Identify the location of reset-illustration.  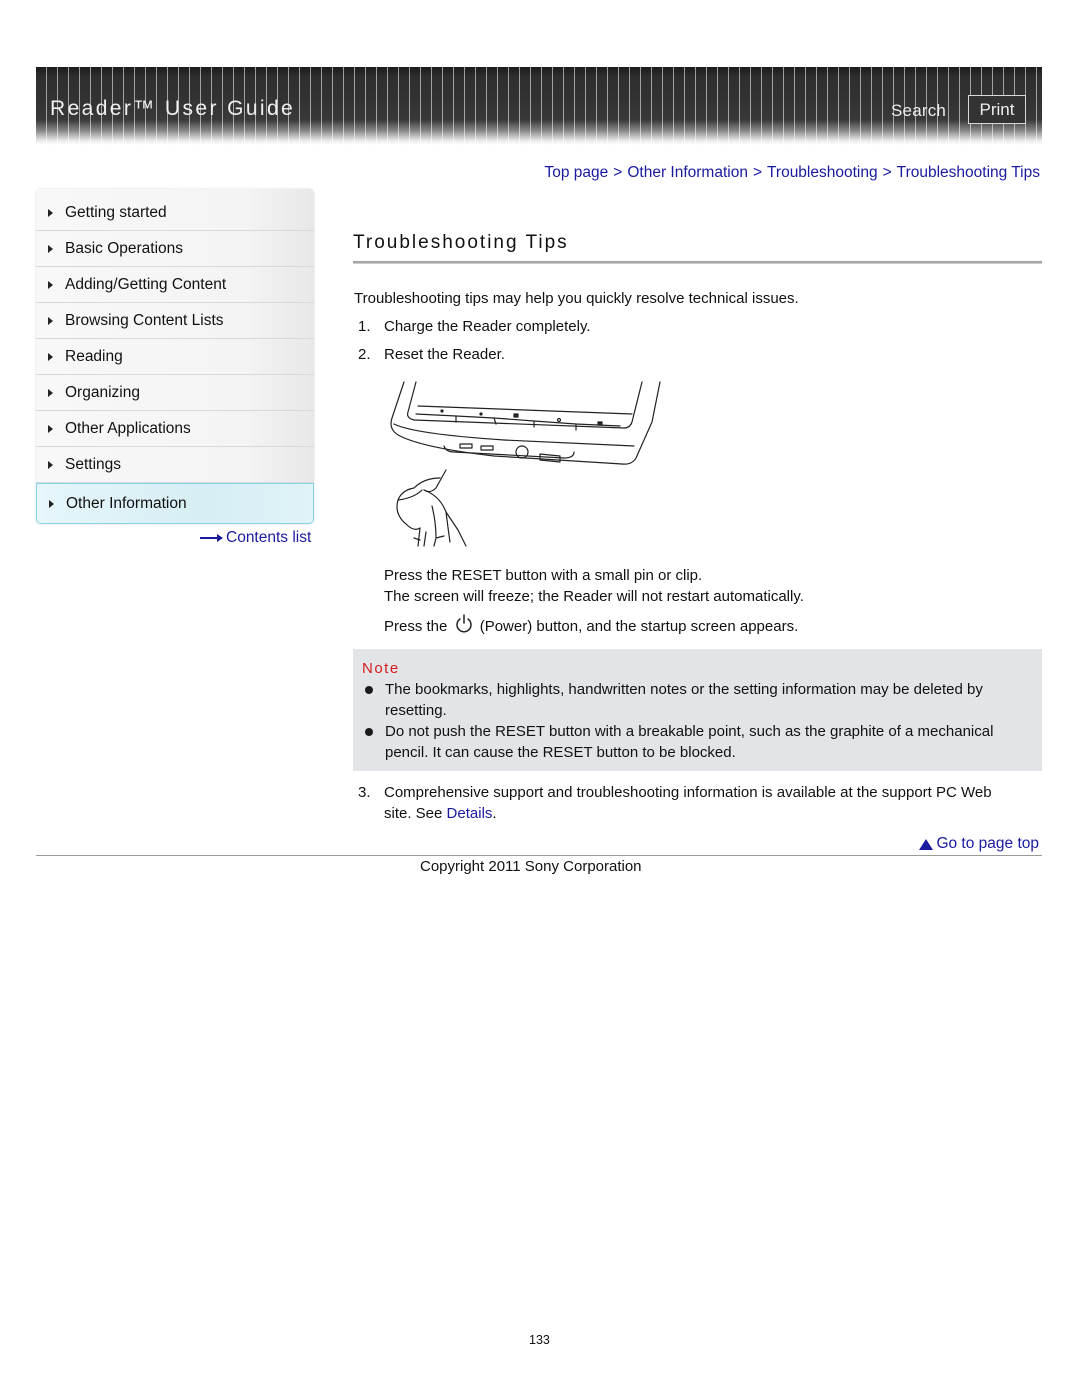
(525, 464).